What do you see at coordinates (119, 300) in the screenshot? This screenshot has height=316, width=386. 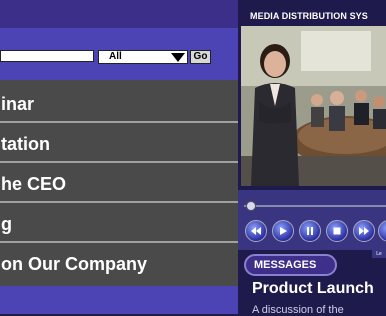 I see `left-footer` at bounding box center [119, 300].